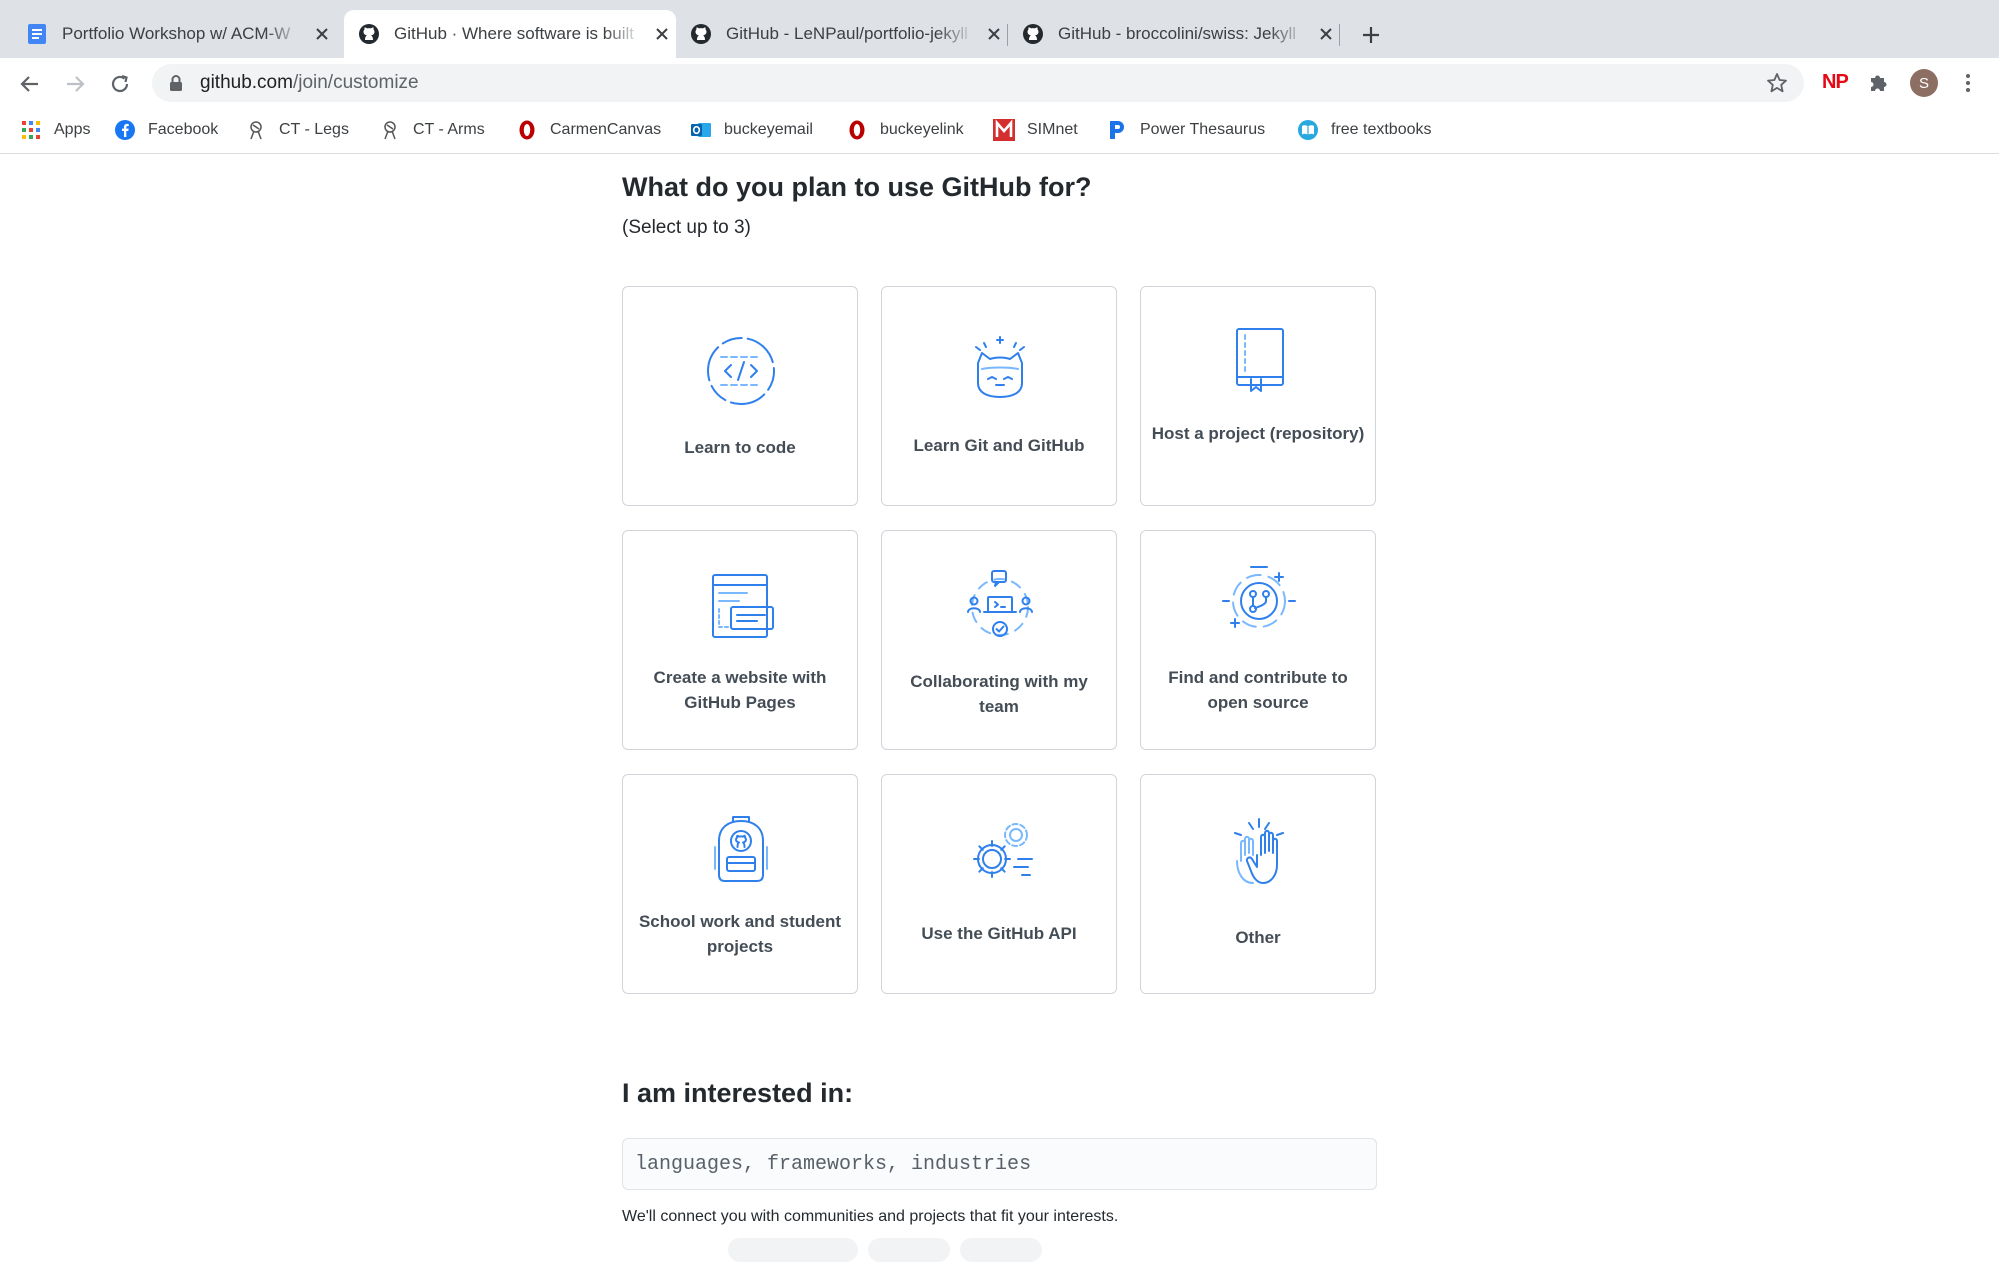 Image resolution: width=1999 pixels, height=1262 pixels. What do you see at coordinates (905, 130) in the screenshot?
I see `bookmark-buckeyelink: buckeyelink` at bounding box center [905, 130].